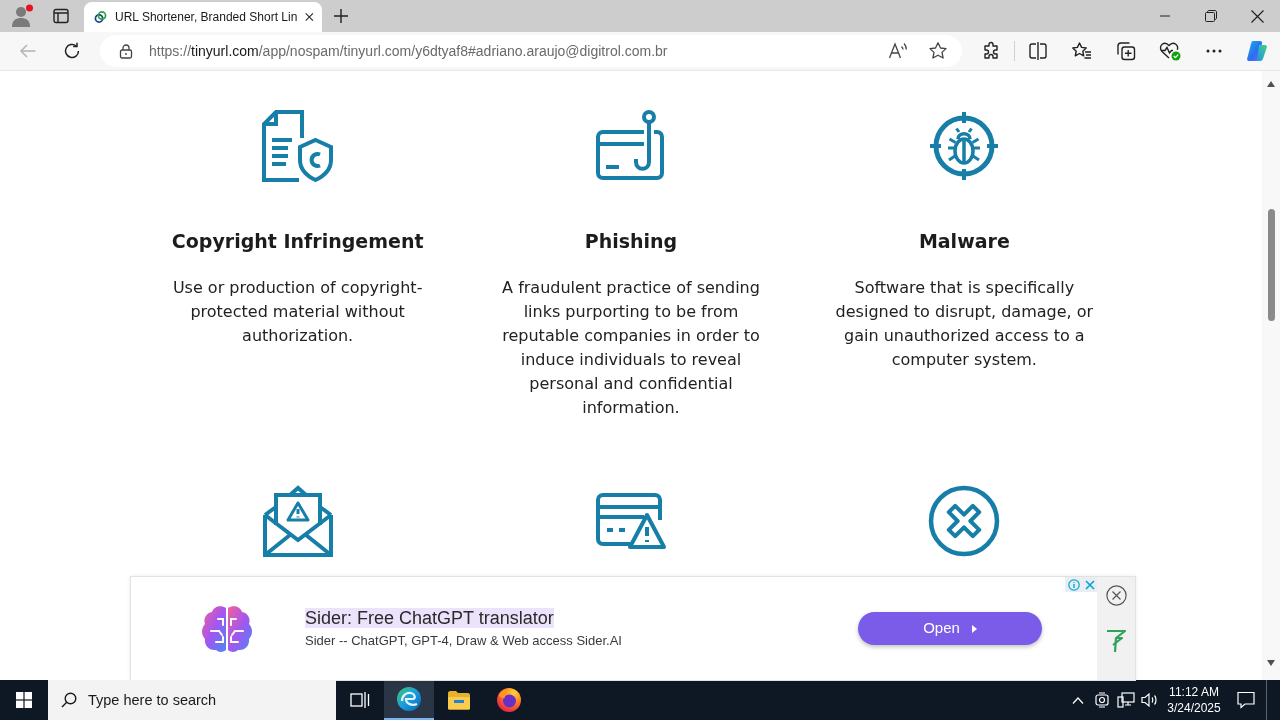  I want to click on feature-title: Malware, so click(964, 241).